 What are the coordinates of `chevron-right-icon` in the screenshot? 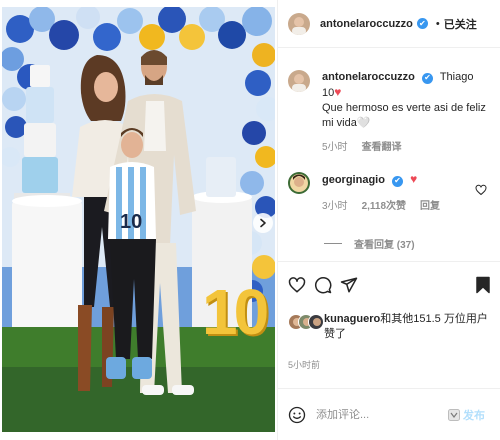 It's located at (263, 223).